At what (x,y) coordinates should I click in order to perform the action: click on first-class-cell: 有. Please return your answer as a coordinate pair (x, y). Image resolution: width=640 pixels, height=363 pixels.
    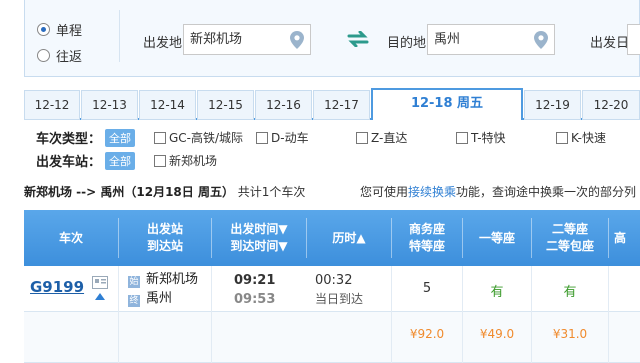
    Looking at the image, I should click on (497, 292).